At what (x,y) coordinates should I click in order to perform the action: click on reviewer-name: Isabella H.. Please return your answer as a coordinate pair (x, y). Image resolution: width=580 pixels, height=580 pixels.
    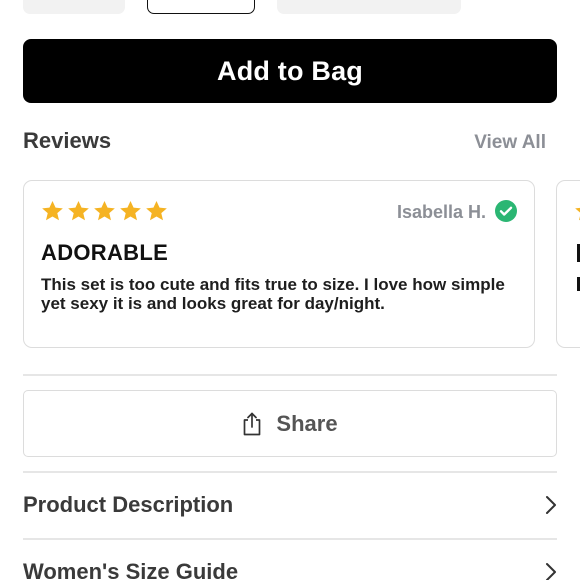
    Looking at the image, I should click on (441, 212).